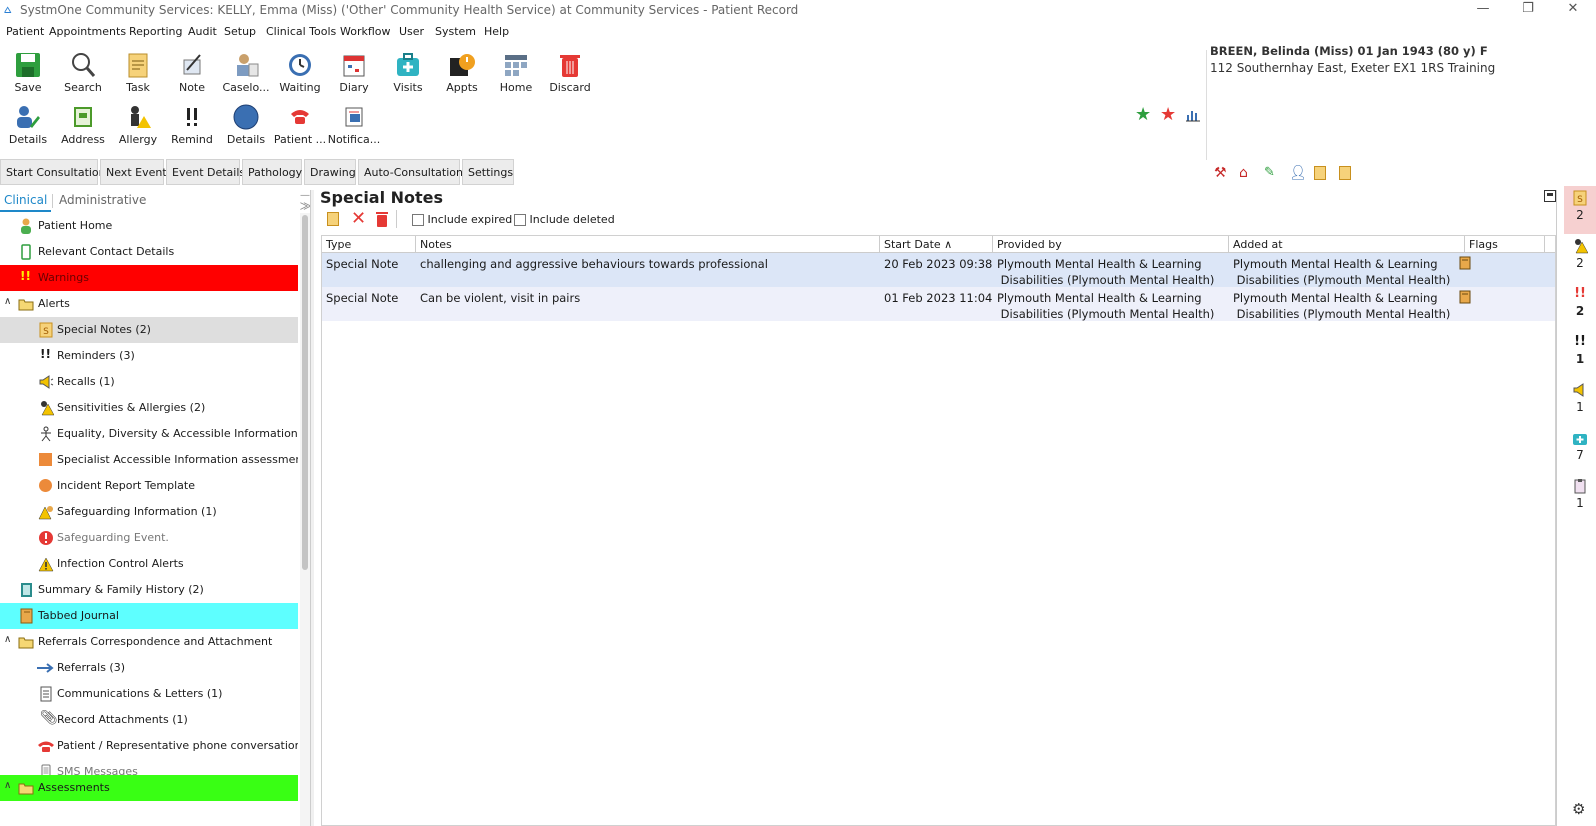 The width and height of the screenshot is (1596, 826). I want to click on person-icon: 👤︎, so click(1298, 173).